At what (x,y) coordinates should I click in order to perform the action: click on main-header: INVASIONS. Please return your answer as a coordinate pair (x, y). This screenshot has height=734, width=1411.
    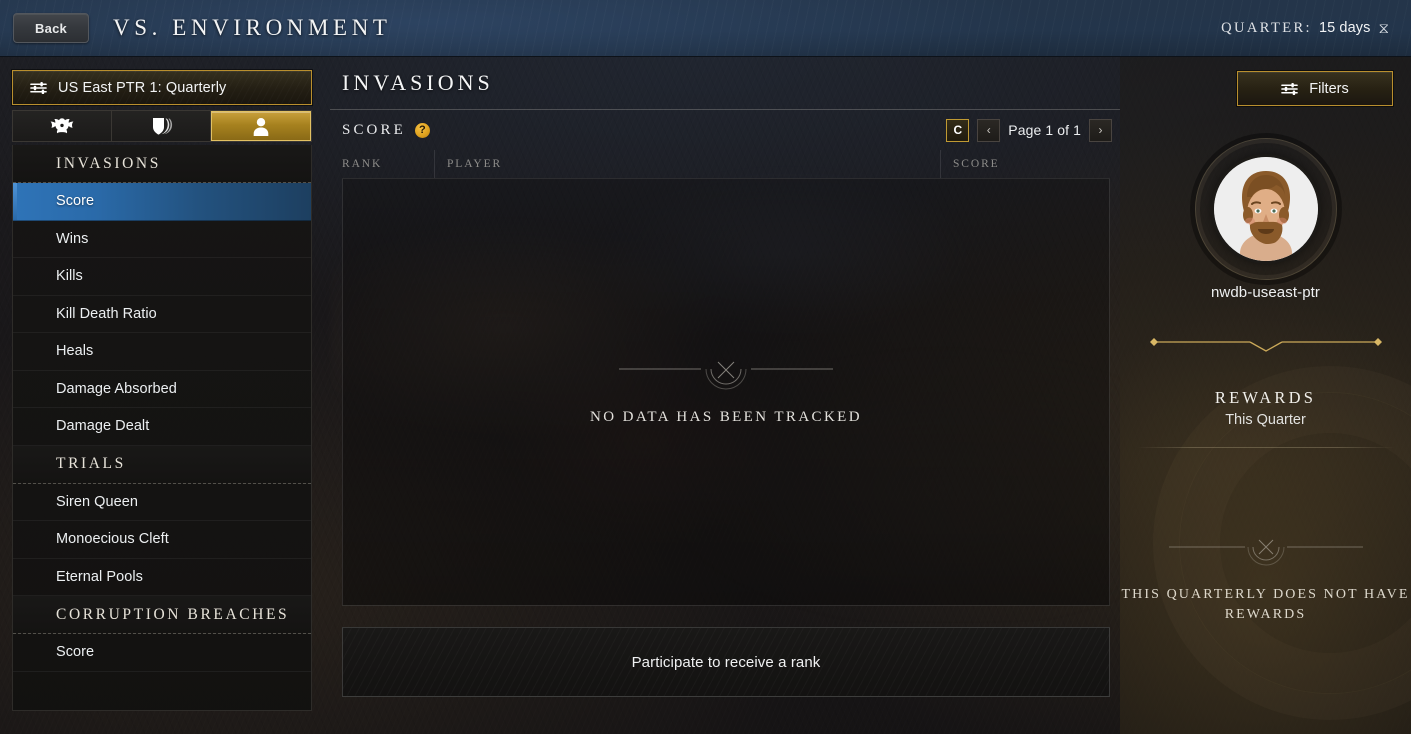
    Looking at the image, I should click on (725, 83).